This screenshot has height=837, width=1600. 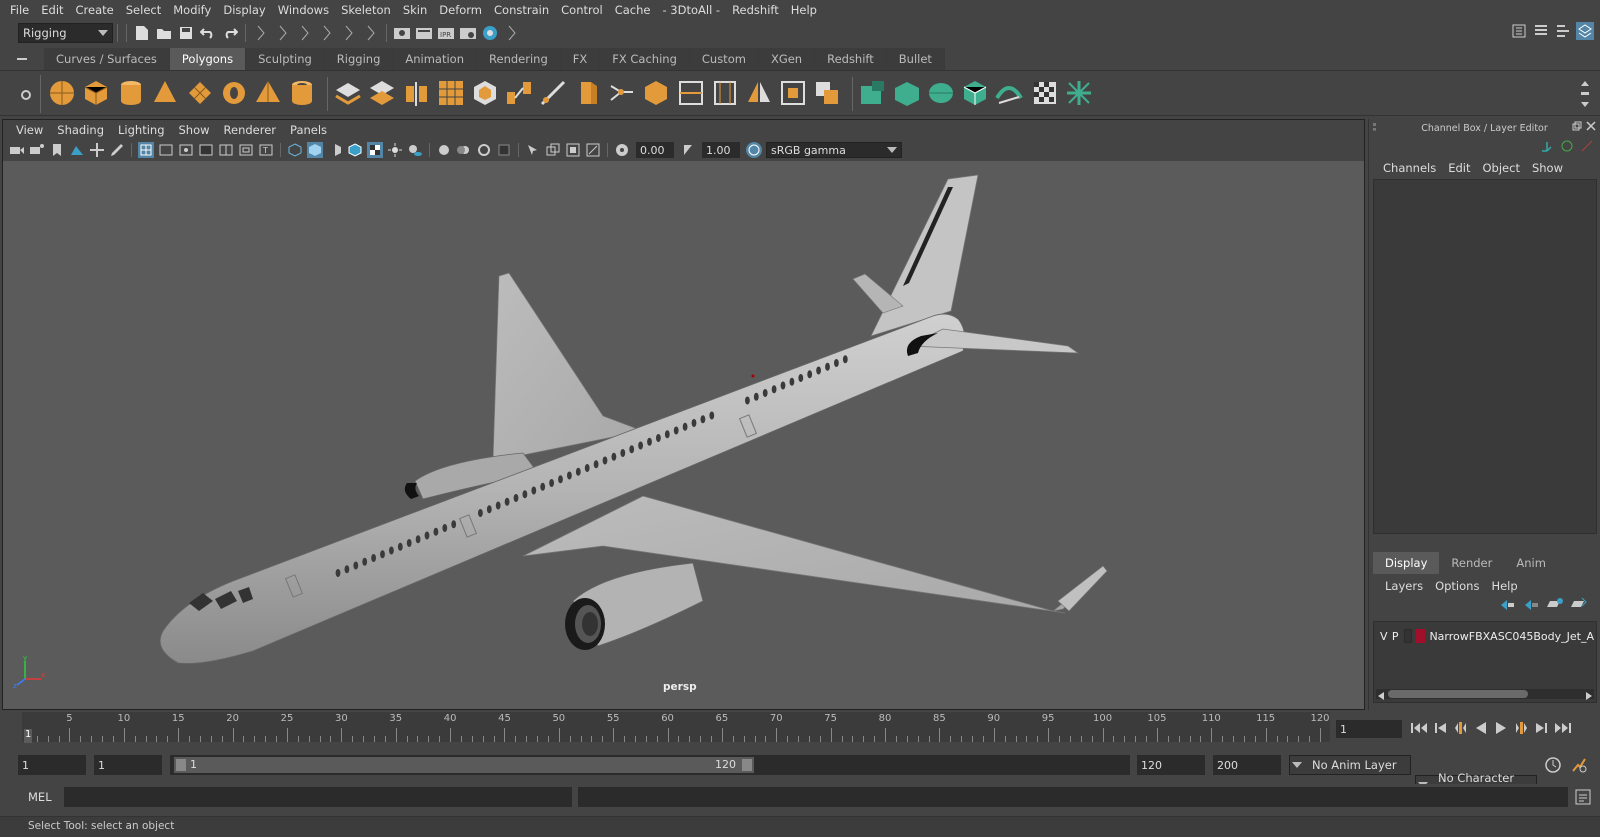 What do you see at coordinates (29, 130) in the screenshot?
I see `viewport-menu-view: View` at bounding box center [29, 130].